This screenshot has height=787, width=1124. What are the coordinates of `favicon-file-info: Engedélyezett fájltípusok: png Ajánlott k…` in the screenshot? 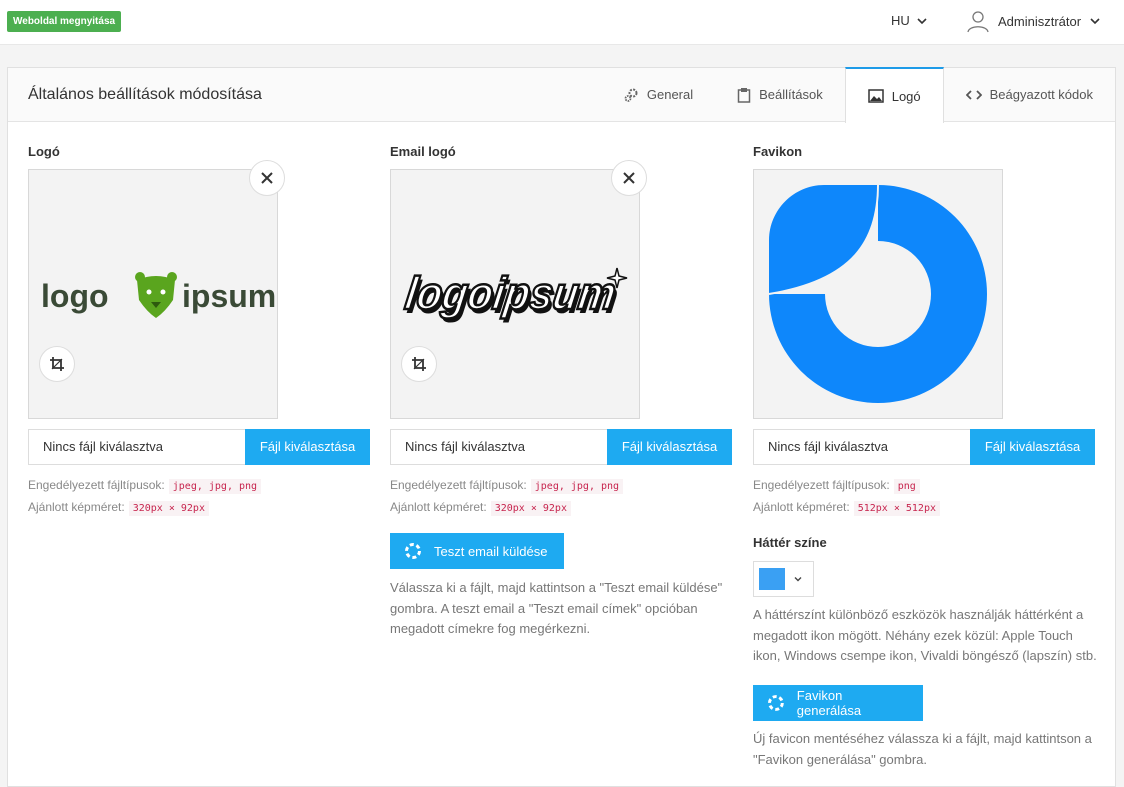 It's located at (846, 497).